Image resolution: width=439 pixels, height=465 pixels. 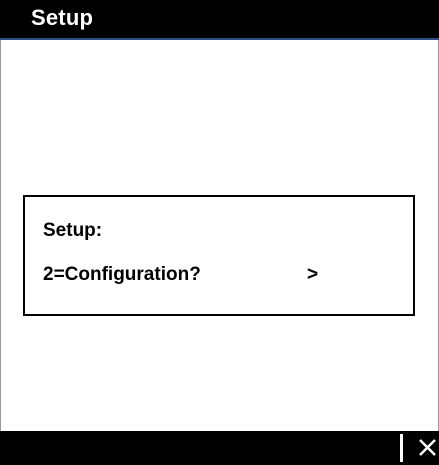 I want to click on bottom-divider, so click(x=401, y=448).